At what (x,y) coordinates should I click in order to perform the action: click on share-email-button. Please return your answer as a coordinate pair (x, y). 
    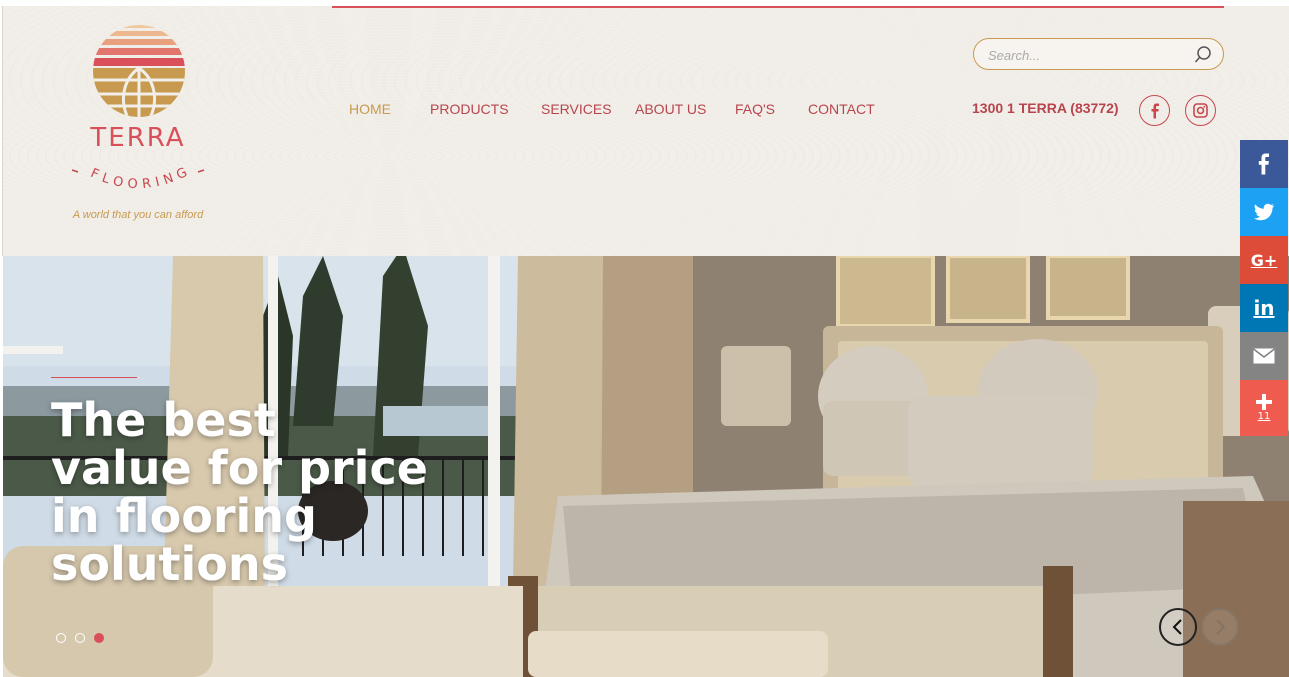
    Looking at the image, I should click on (1264, 356).